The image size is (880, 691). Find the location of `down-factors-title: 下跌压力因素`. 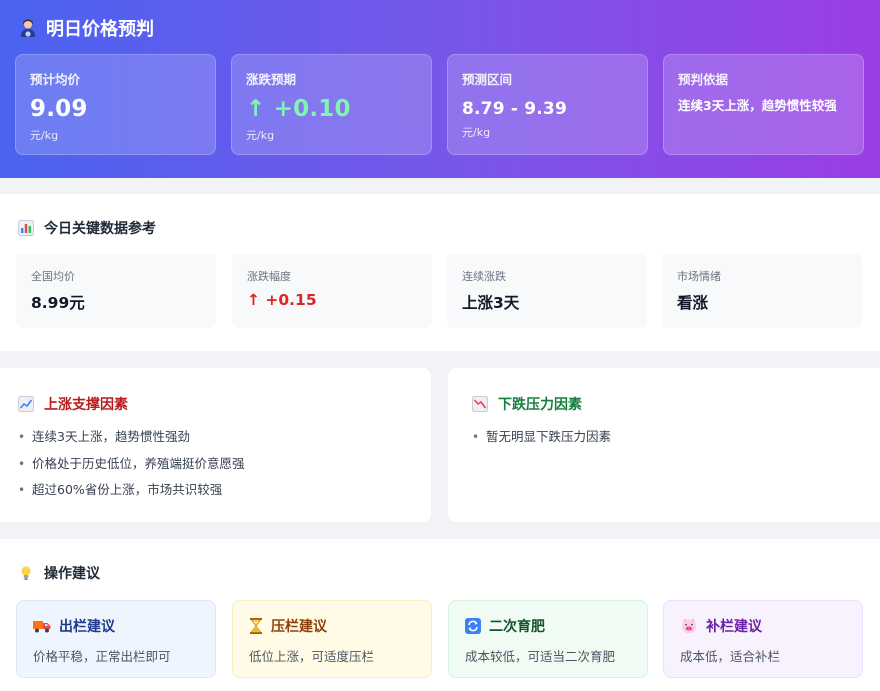

down-factors-title: 下跌压力因素 is located at coordinates (527, 404).